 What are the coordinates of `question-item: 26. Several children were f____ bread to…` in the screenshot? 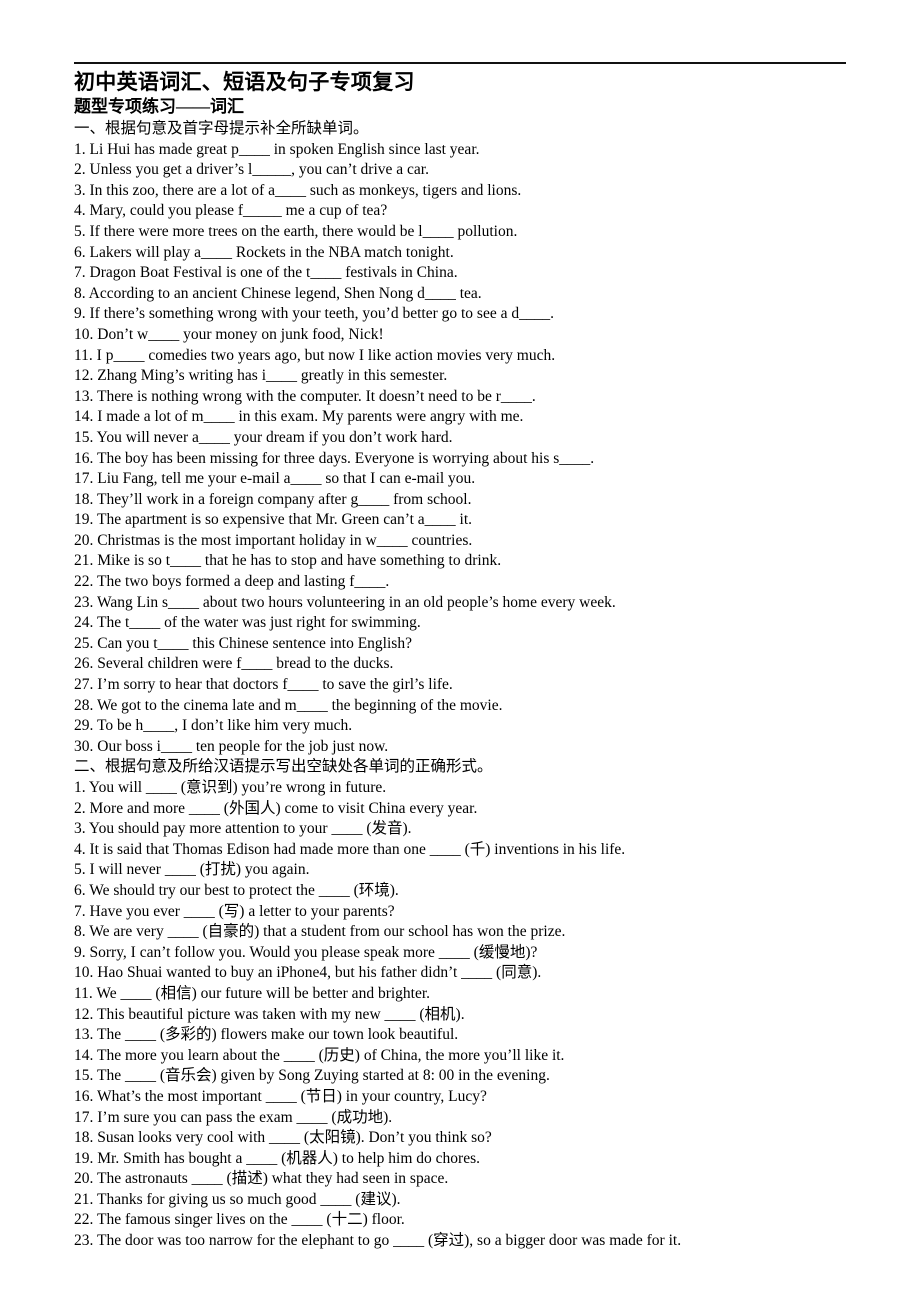 It's located at (234, 664).